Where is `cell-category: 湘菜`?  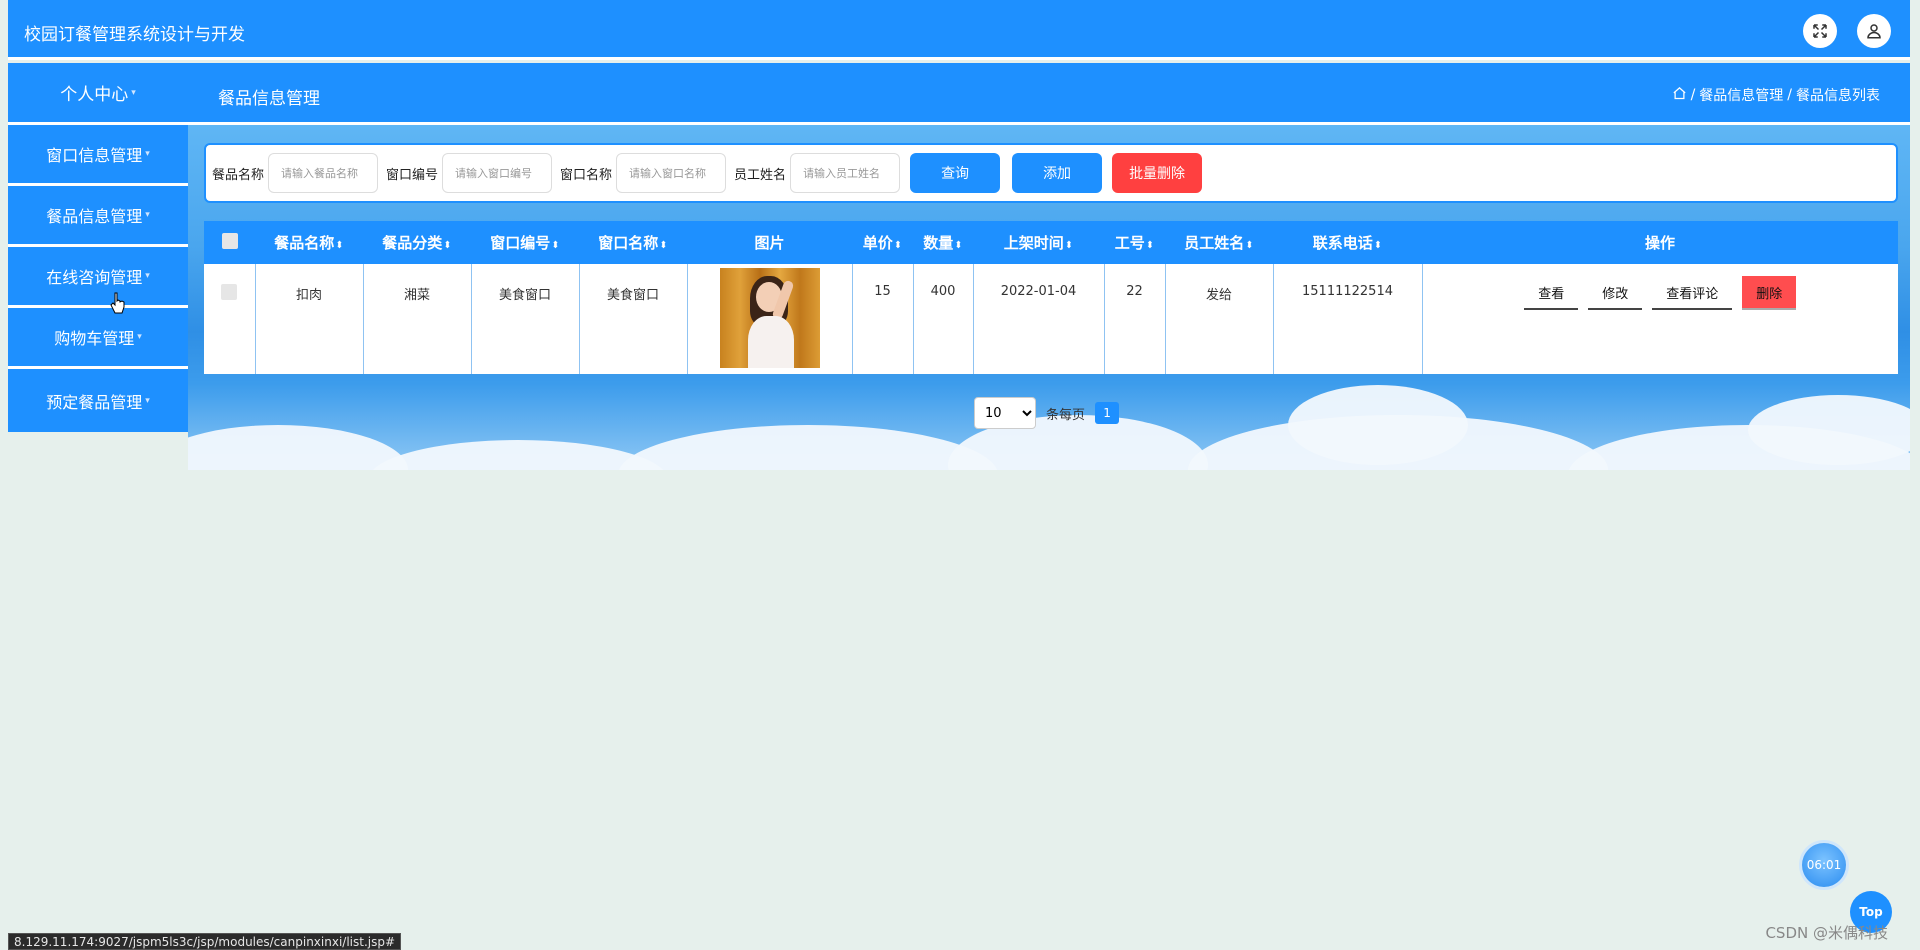
cell-category: 湘菜 is located at coordinates (417, 319).